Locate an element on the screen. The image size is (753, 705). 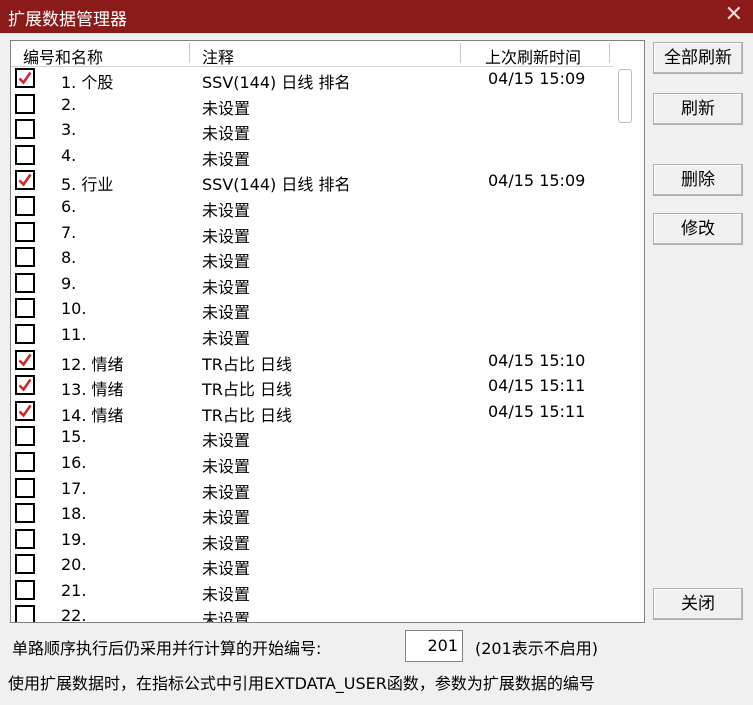
row-name: 6. is located at coordinates (69, 206).